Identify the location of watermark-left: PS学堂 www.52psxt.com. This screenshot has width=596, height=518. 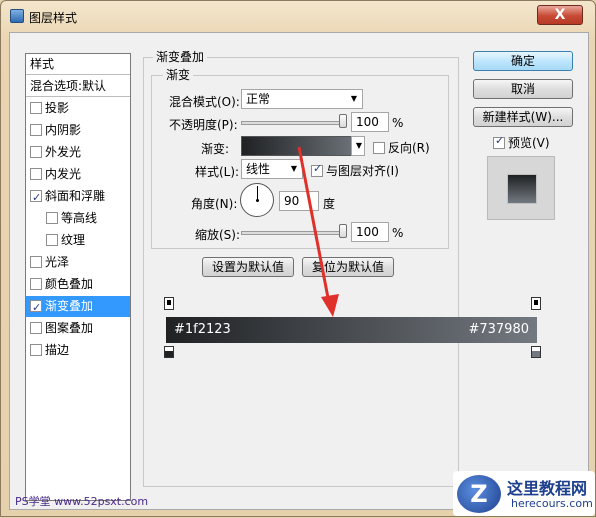
(82, 501).